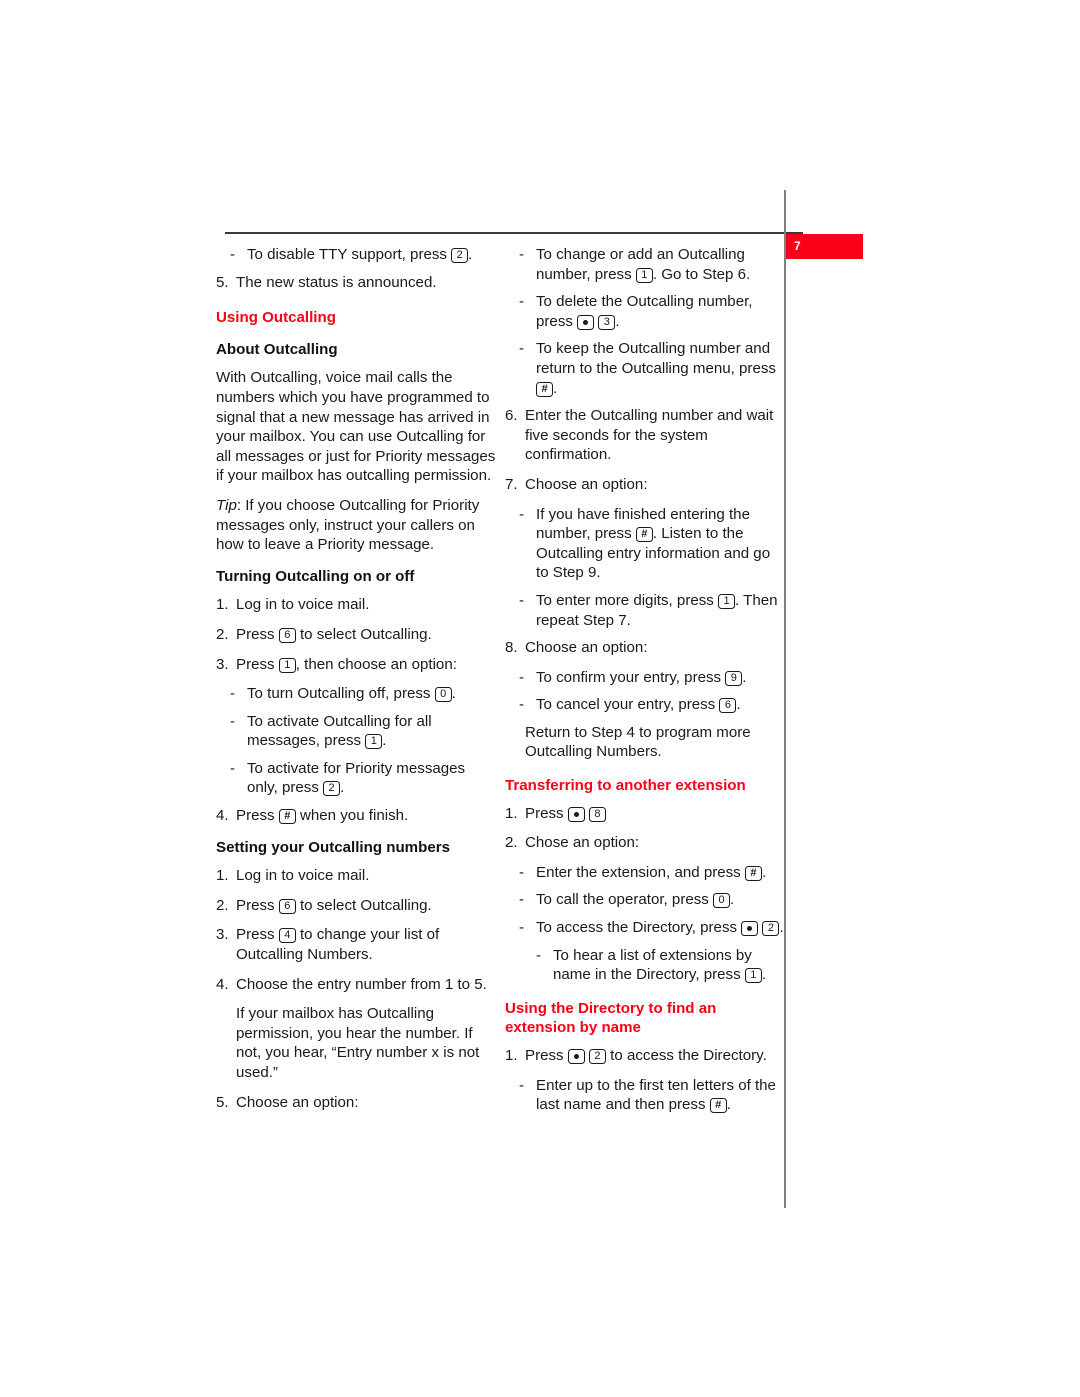 The height and width of the screenshot is (1397, 1080). Describe the element at coordinates (287, 635) in the screenshot. I see `keypad-key-6-icon: 6` at that location.